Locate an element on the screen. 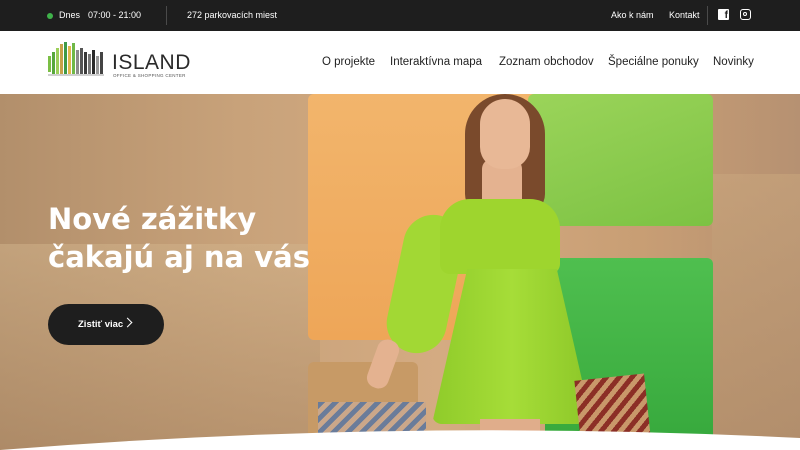  nav-zoznam-obchodov: Zoznam obchodov is located at coordinates (546, 62).